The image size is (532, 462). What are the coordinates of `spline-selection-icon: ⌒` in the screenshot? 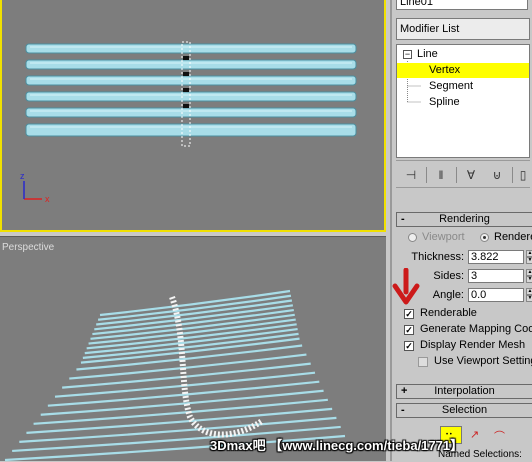 It's located at (499, 436).